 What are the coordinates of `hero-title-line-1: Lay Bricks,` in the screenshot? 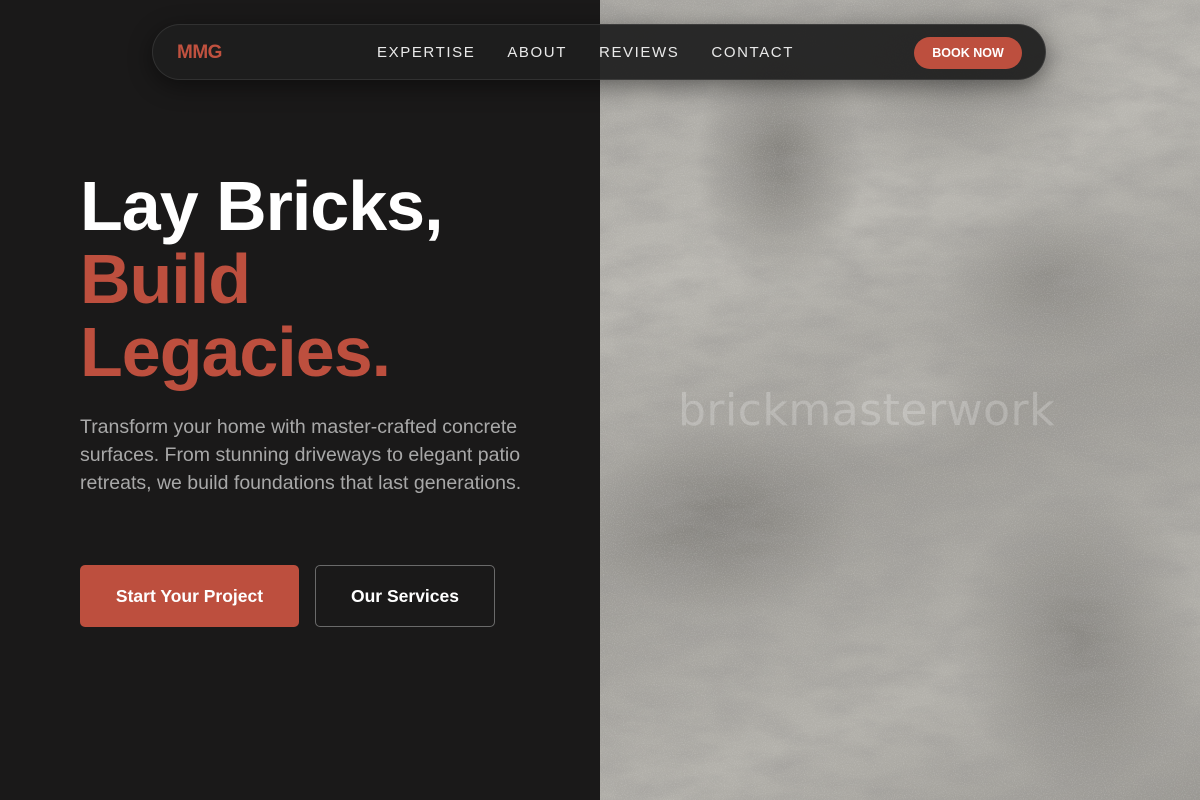 It's located at (262, 206).